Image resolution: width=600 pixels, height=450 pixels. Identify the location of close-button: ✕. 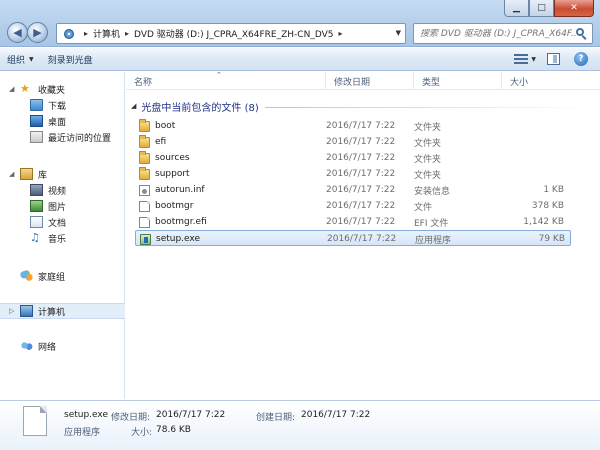
(574, 8).